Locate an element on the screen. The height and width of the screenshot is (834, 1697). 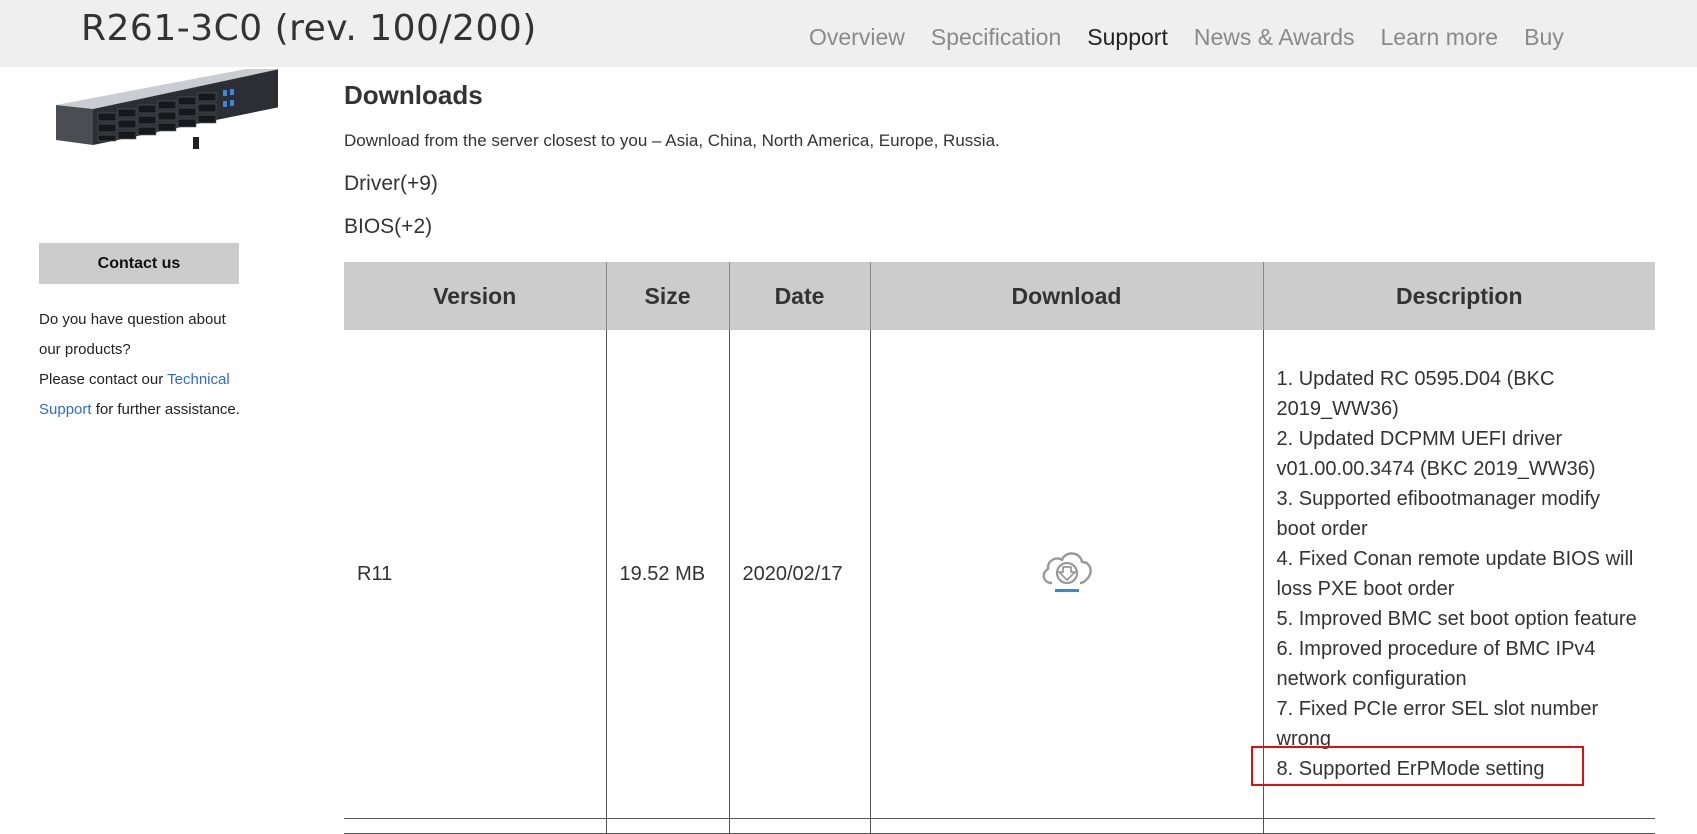
nav-overview: Overview is located at coordinates (857, 37).